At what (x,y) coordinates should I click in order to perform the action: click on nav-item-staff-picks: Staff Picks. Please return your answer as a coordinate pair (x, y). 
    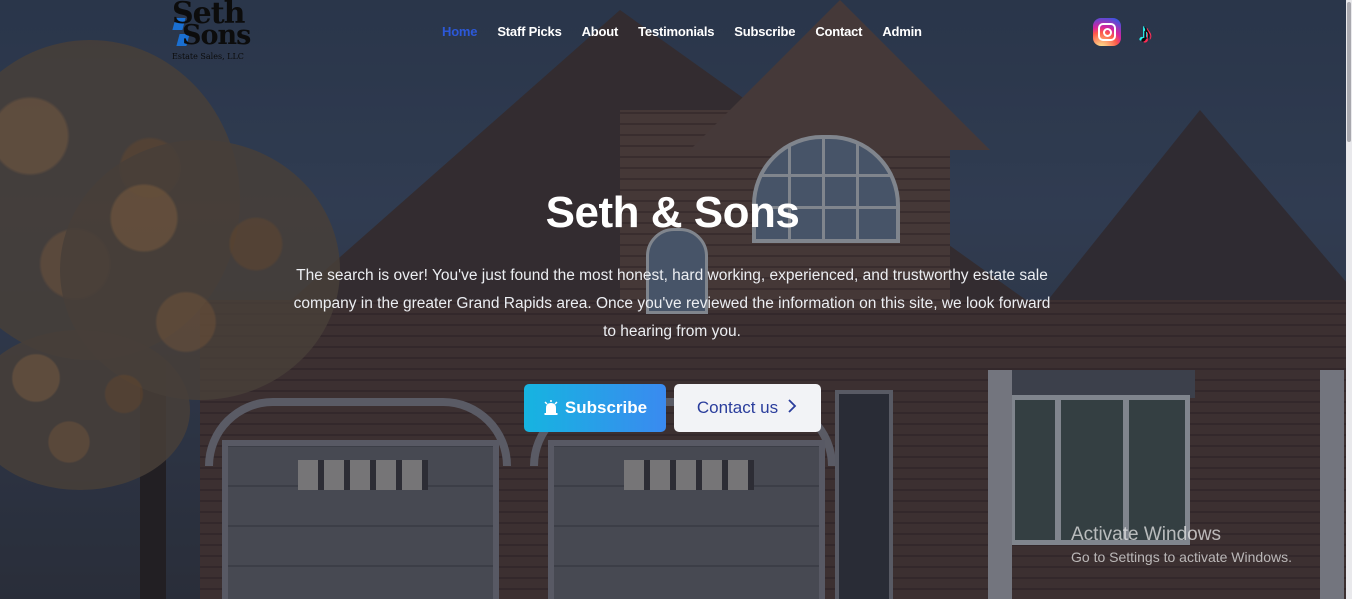
    Looking at the image, I should click on (529, 33).